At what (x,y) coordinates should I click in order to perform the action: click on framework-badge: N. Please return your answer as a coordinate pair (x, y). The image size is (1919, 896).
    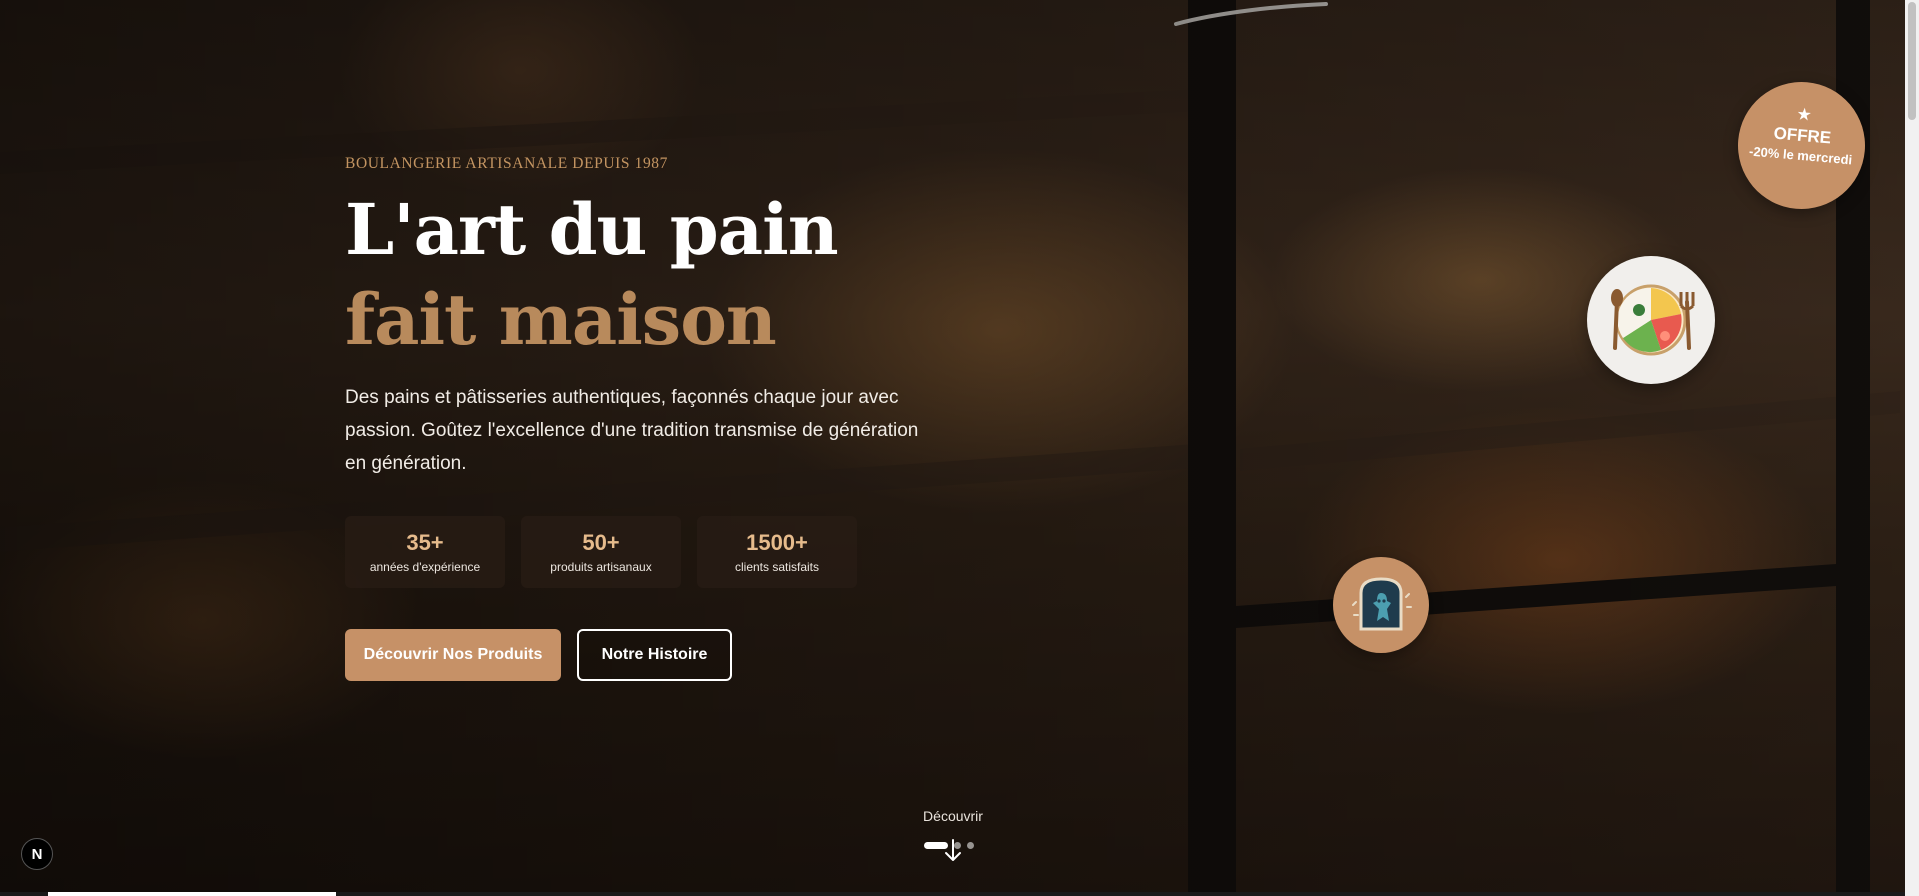
    Looking at the image, I should click on (37, 854).